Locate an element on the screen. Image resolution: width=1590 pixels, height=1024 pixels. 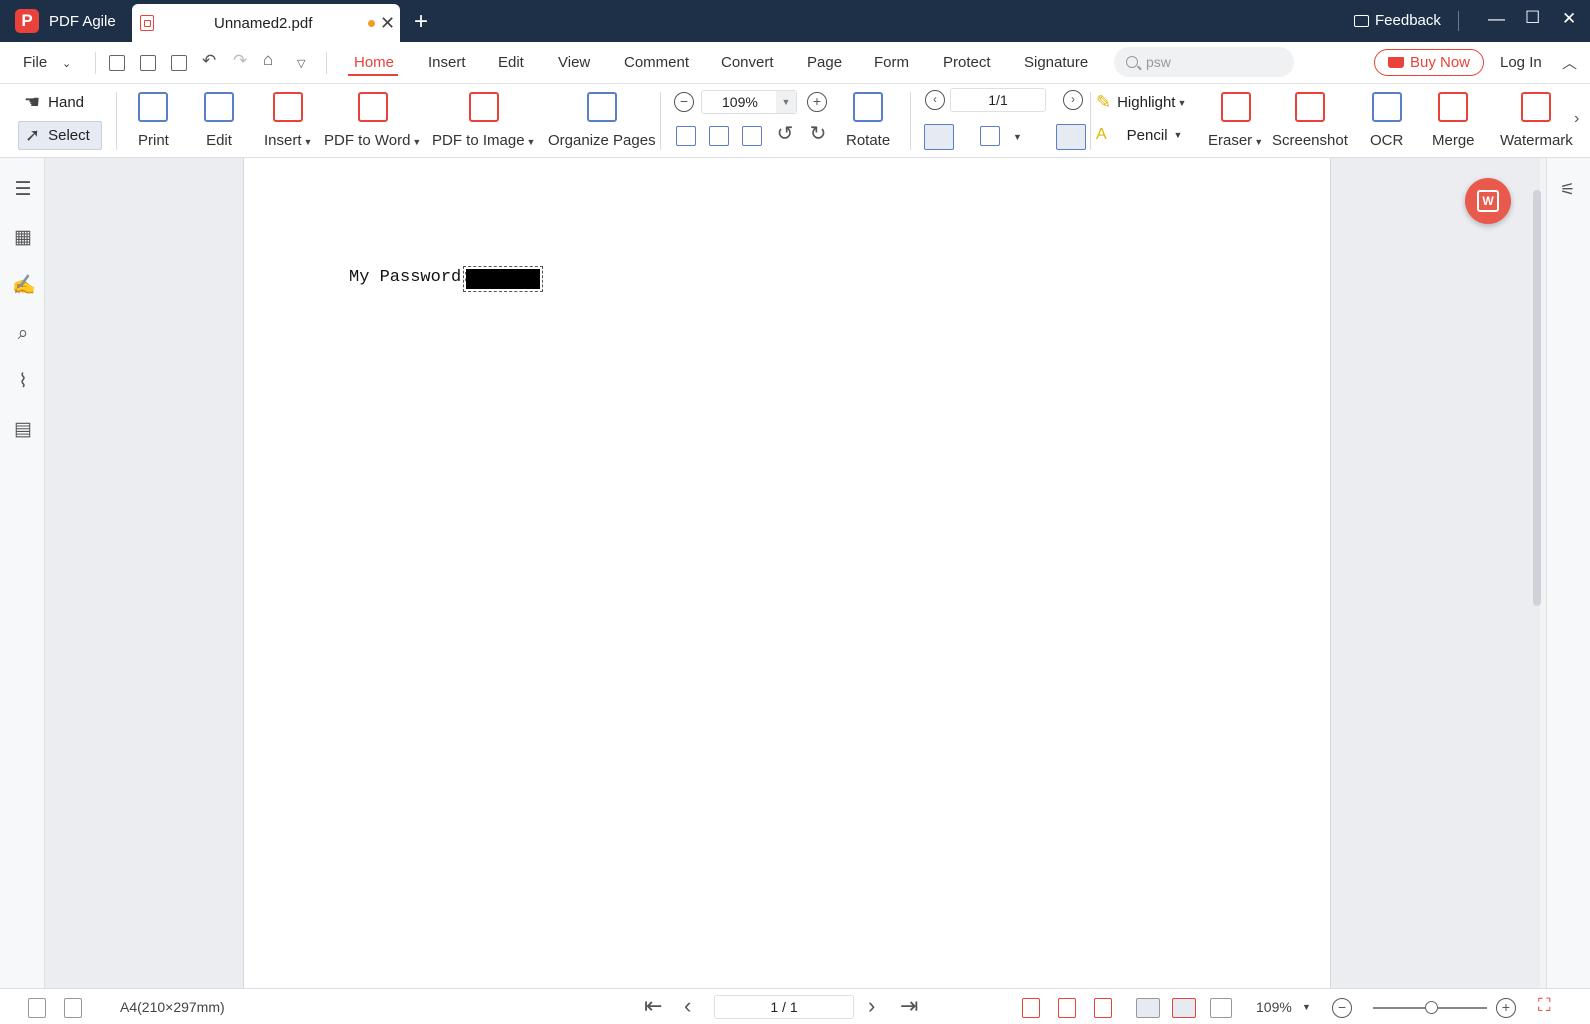
watermark-button: Watermark is located at coordinates (1536, 120).